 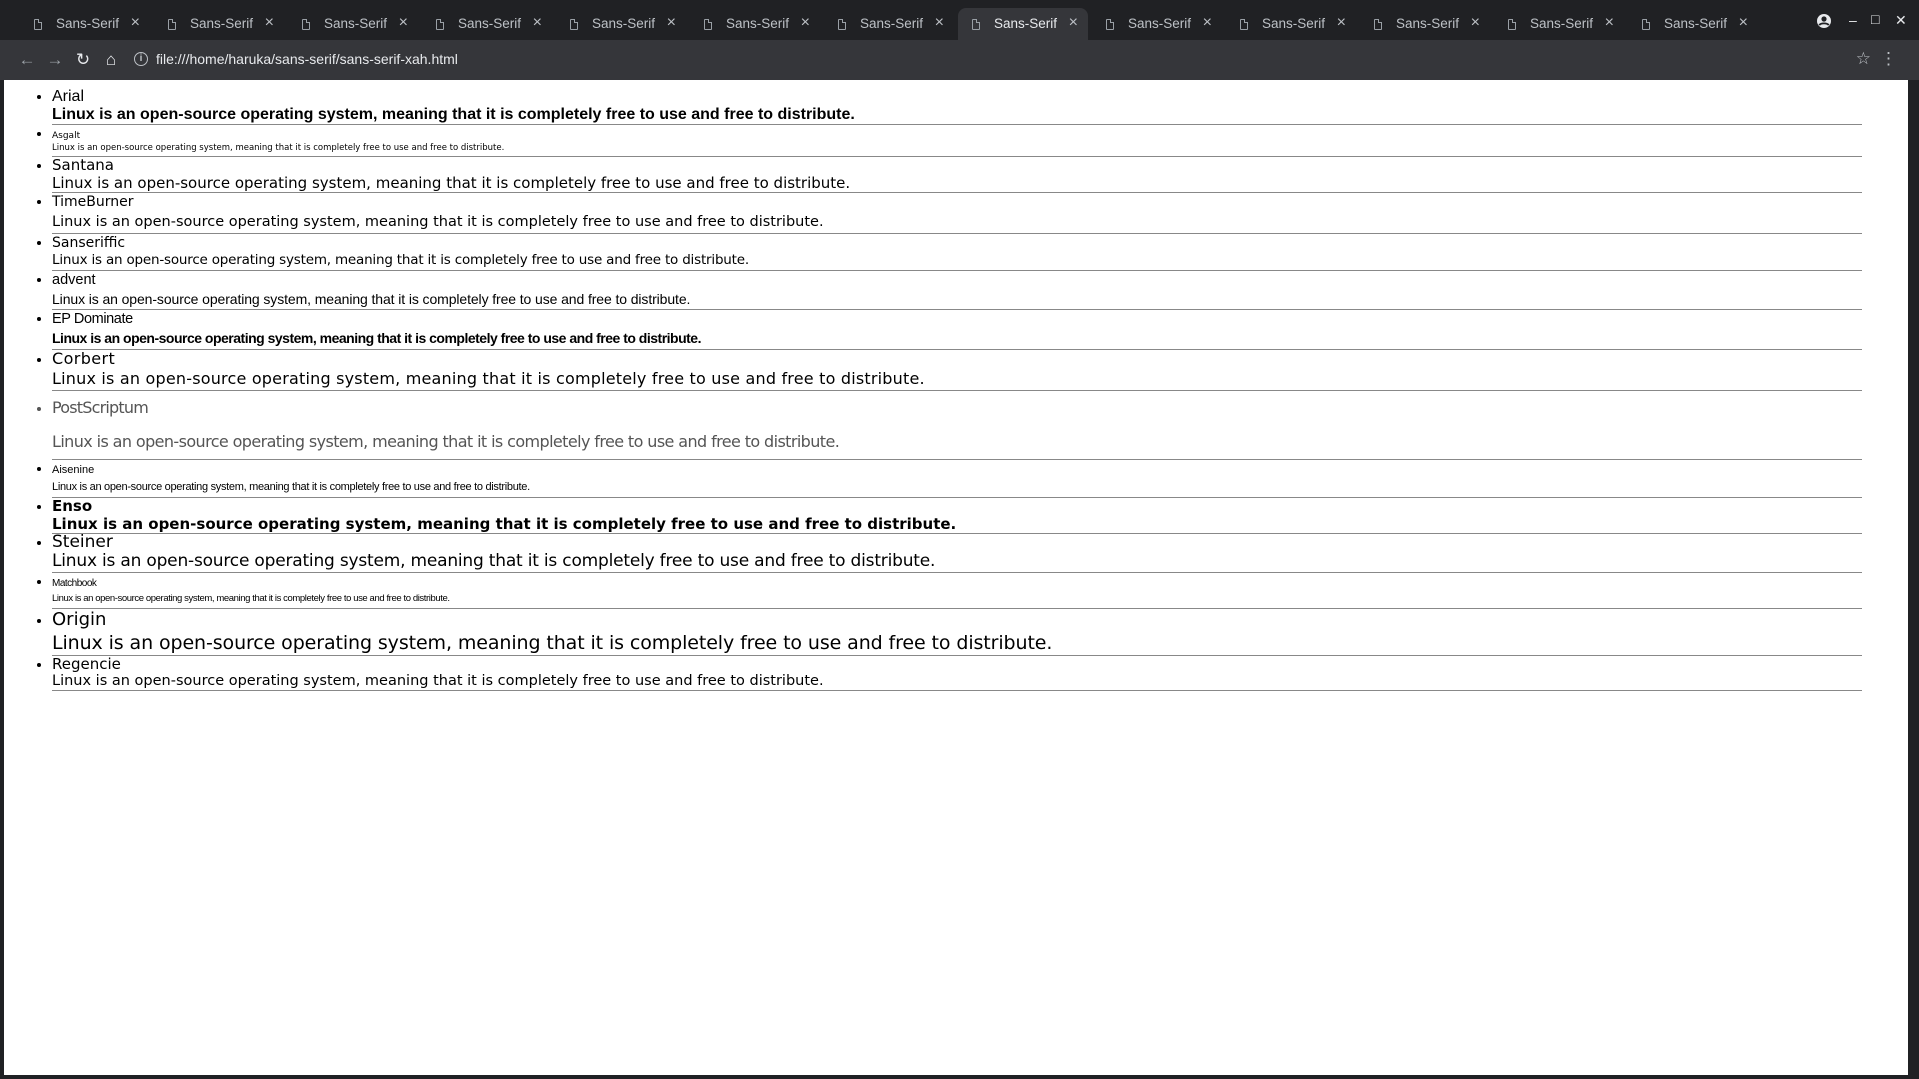 What do you see at coordinates (86, 664) in the screenshot?
I see `font-name: Regencie` at bounding box center [86, 664].